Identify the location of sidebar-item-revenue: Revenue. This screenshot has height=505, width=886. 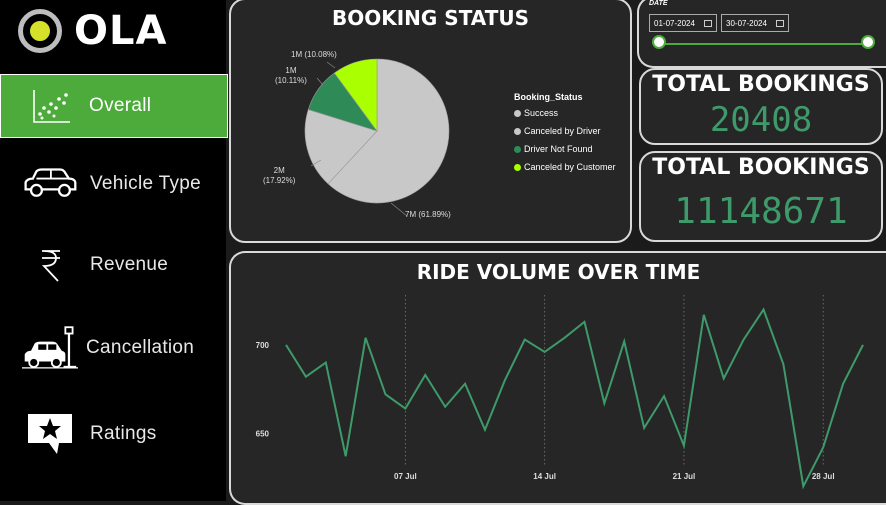
(114, 265).